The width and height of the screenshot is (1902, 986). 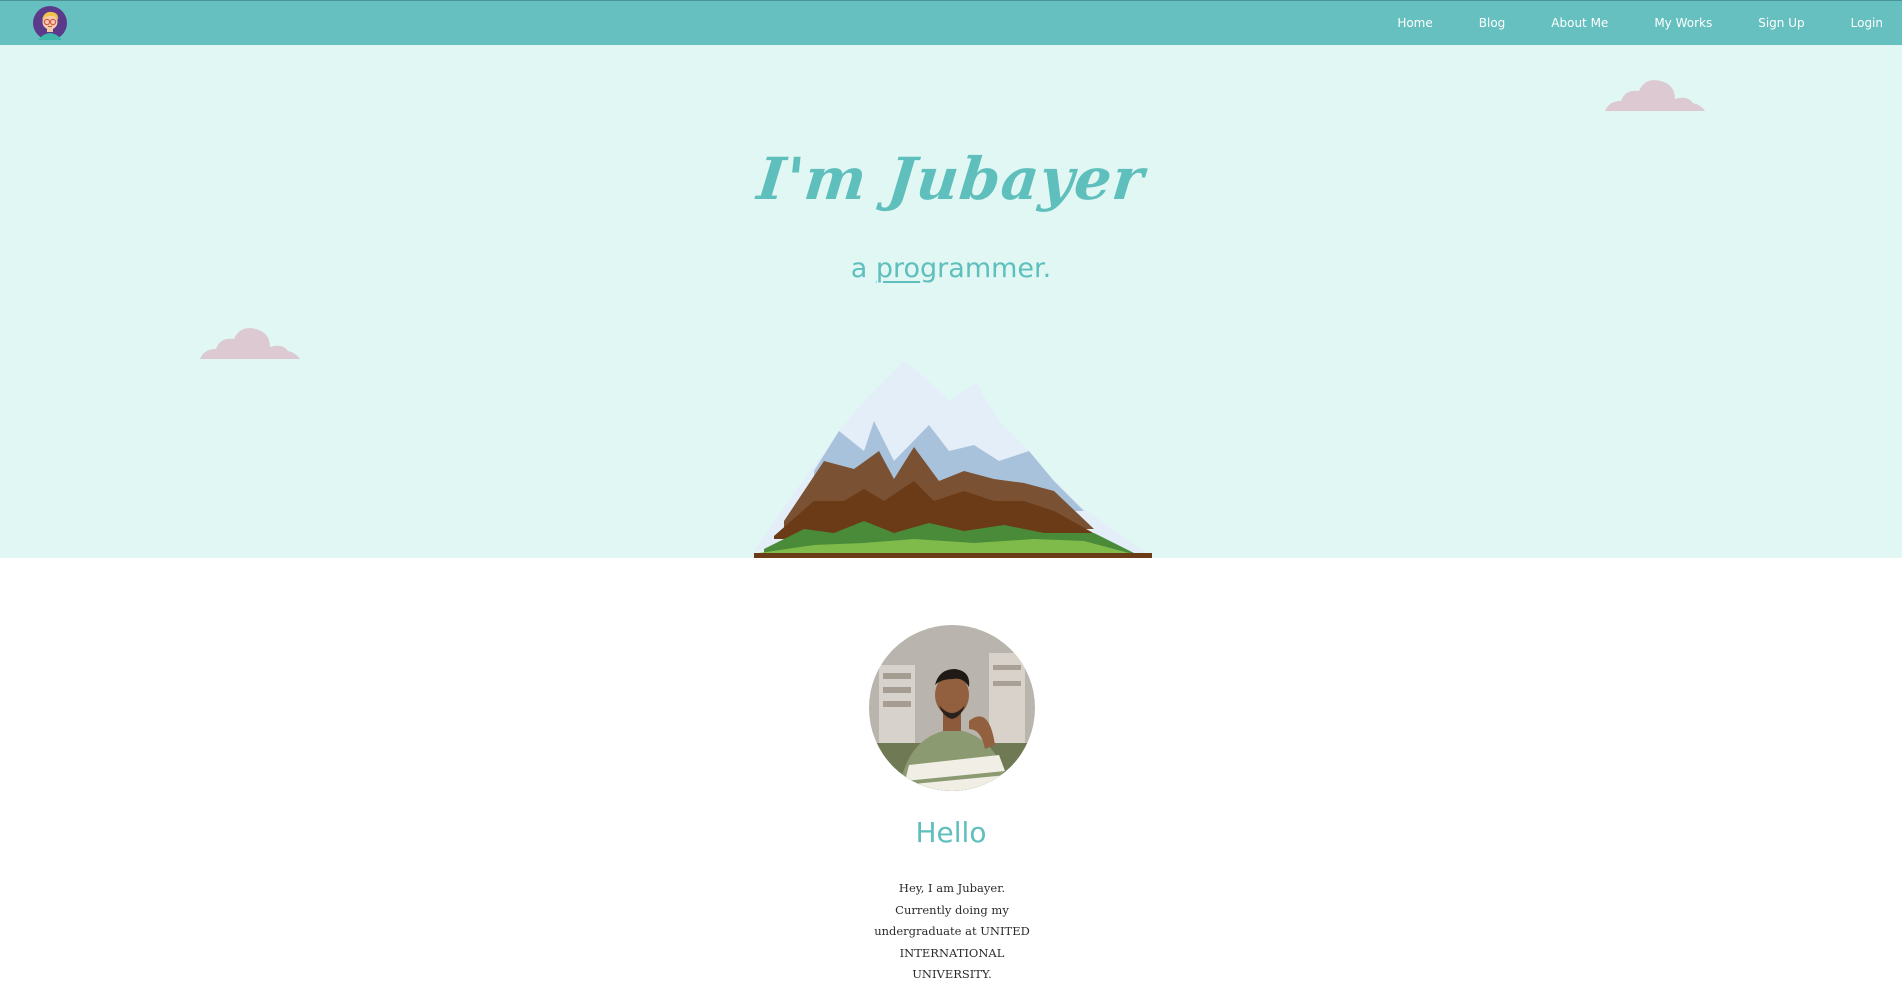 What do you see at coordinates (1683, 23) in the screenshot?
I see `nav-my-works: My Works` at bounding box center [1683, 23].